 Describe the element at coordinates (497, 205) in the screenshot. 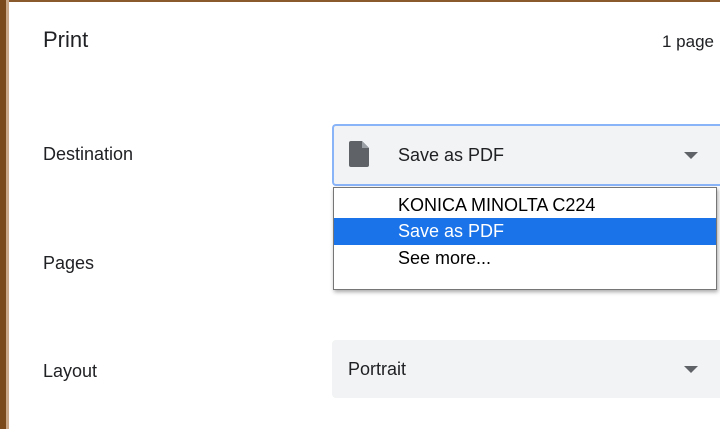

I see `dropdown-option-label: KONICA MINOLTA C224` at that location.